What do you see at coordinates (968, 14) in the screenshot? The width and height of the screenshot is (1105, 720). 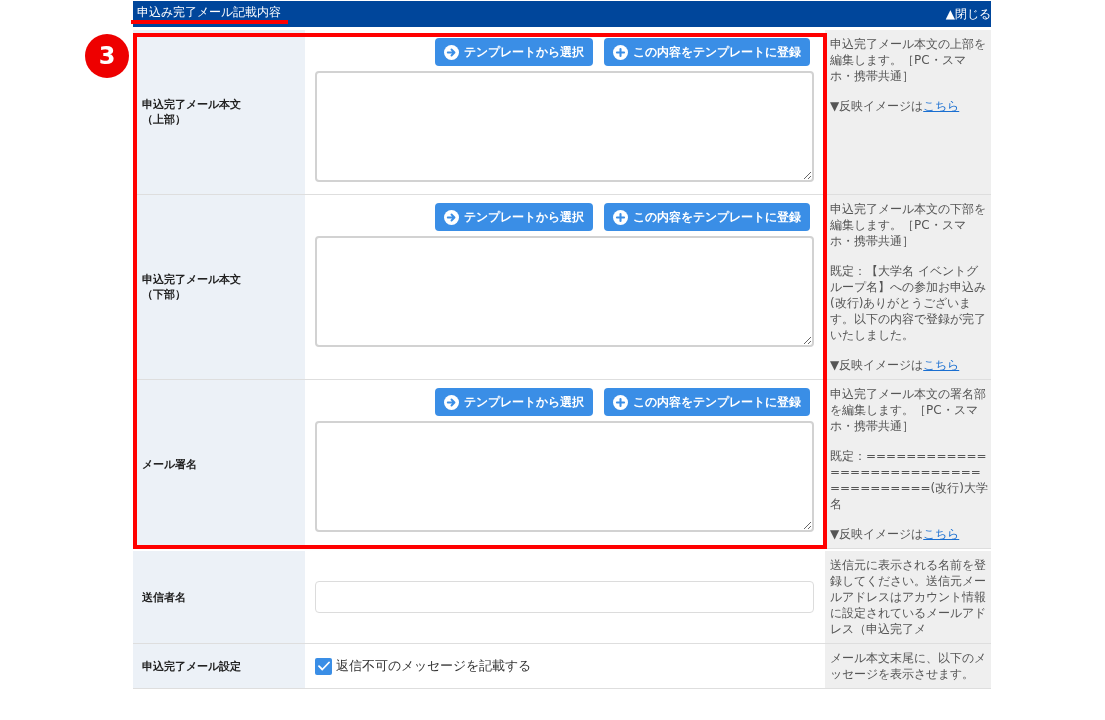 I see `collapse-toggle: ▲閉じる` at bounding box center [968, 14].